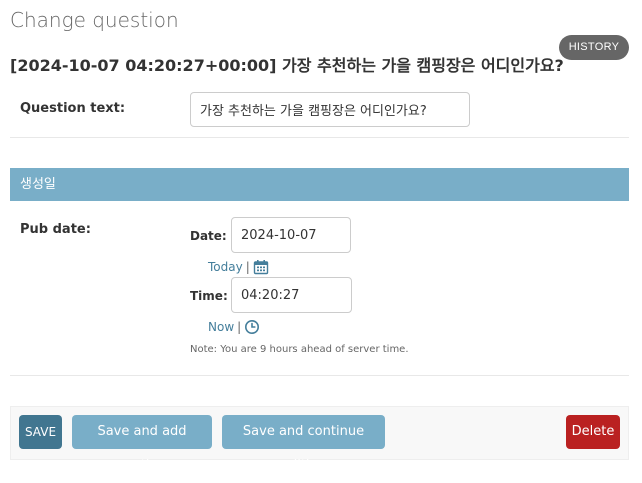 The width and height of the screenshot is (642, 483). What do you see at coordinates (221, 327) in the screenshot?
I see `now-link: Now` at bounding box center [221, 327].